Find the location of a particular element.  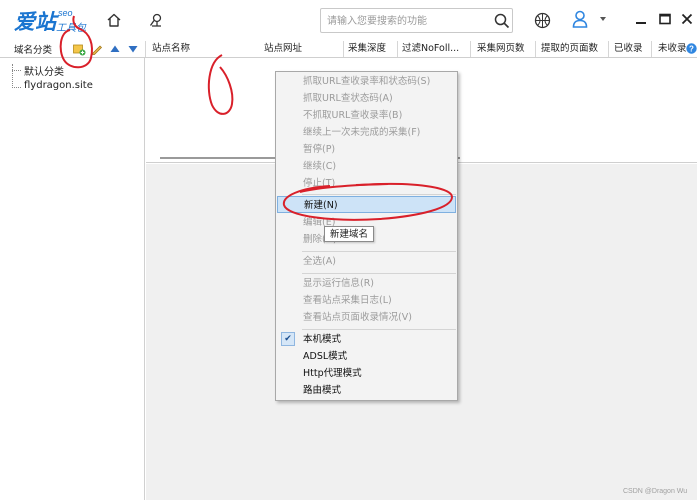

home-icon is located at coordinates (114, 20).